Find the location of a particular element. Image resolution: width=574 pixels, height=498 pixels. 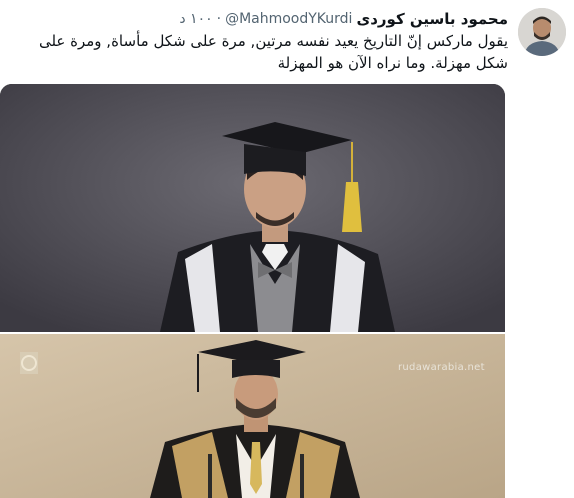

tweet-header: محمود باسين كوردى @MahmoodYKurdi · ١٠٠ د is located at coordinates (343, 19).